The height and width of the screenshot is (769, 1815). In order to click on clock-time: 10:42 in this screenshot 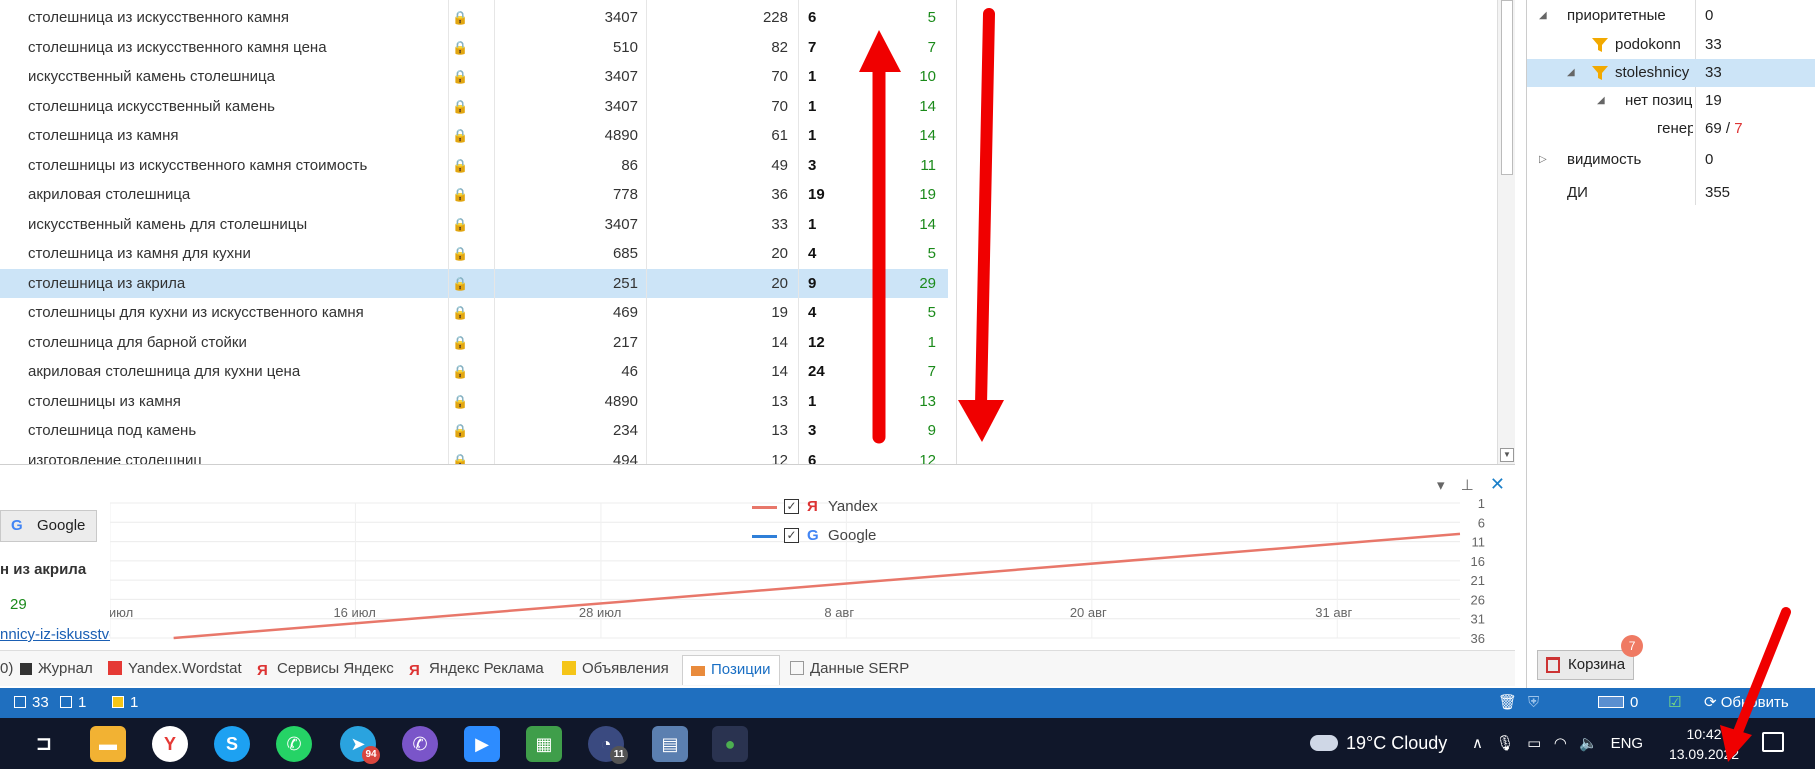, I will do `click(1704, 734)`.